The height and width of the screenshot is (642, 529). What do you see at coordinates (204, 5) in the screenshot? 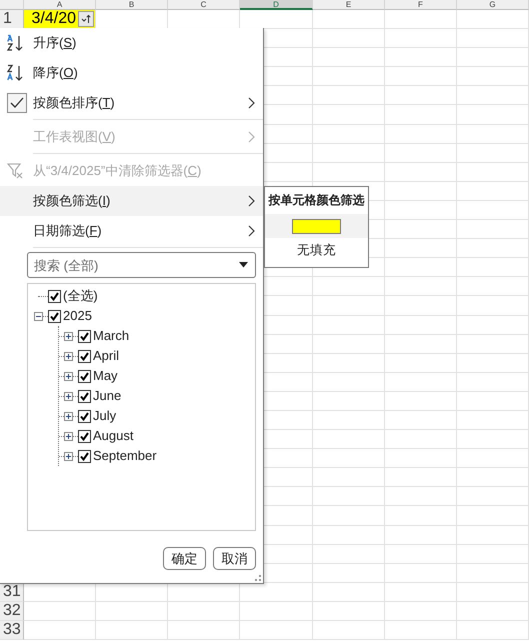
I see `column-header: C` at bounding box center [204, 5].